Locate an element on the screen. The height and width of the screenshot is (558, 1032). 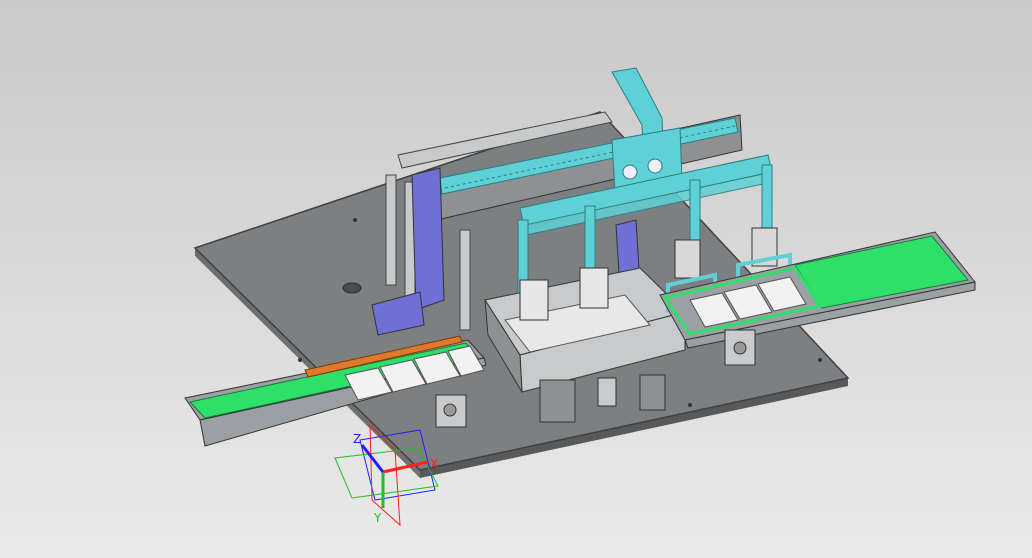
x-axis-label: X is located at coordinates (434, 464).